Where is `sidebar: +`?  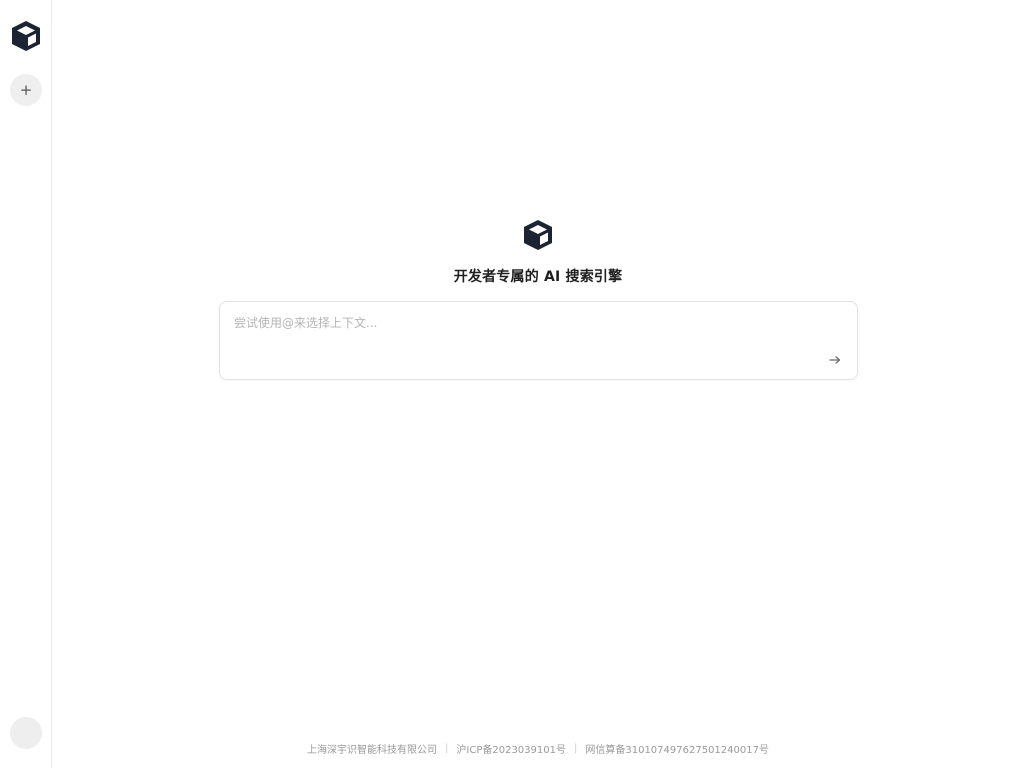 sidebar: + is located at coordinates (26, 384).